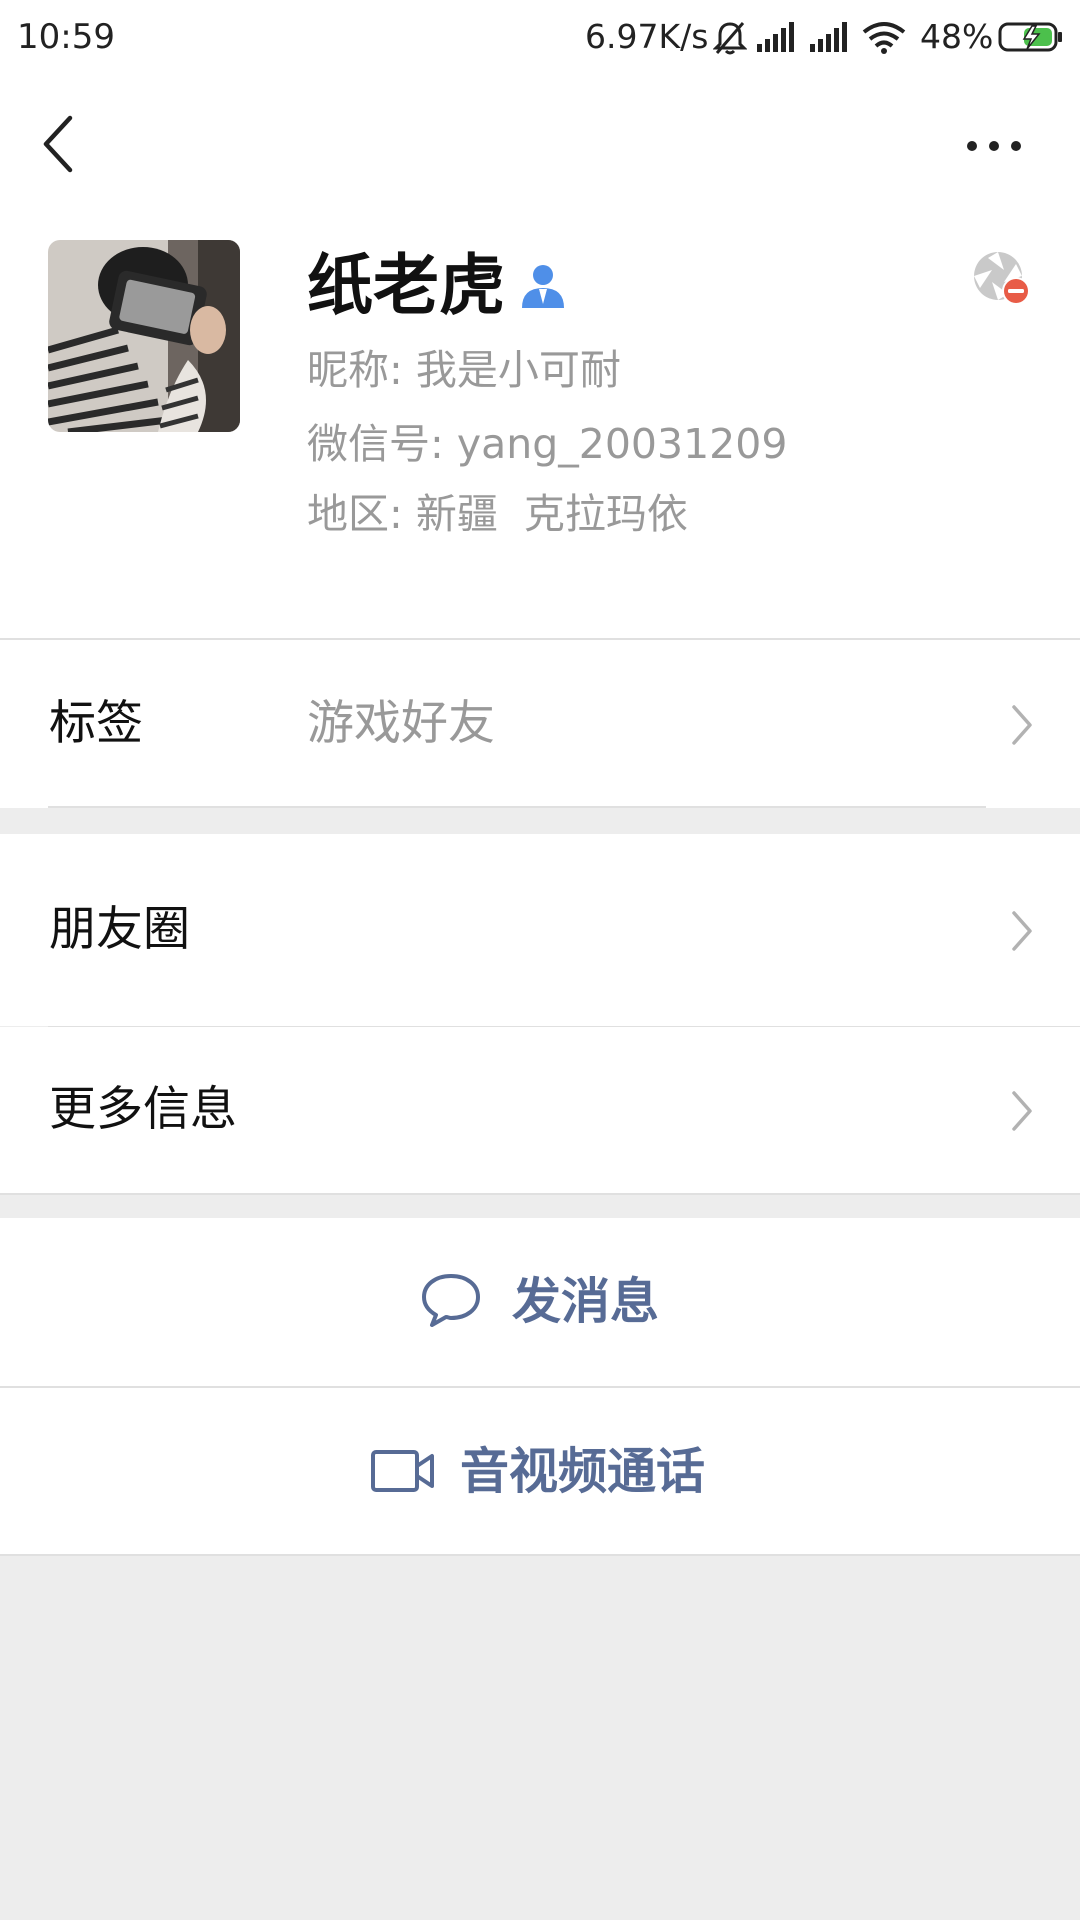  What do you see at coordinates (647, 36) in the screenshot?
I see `status-net-speed: 6.97K/s` at bounding box center [647, 36].